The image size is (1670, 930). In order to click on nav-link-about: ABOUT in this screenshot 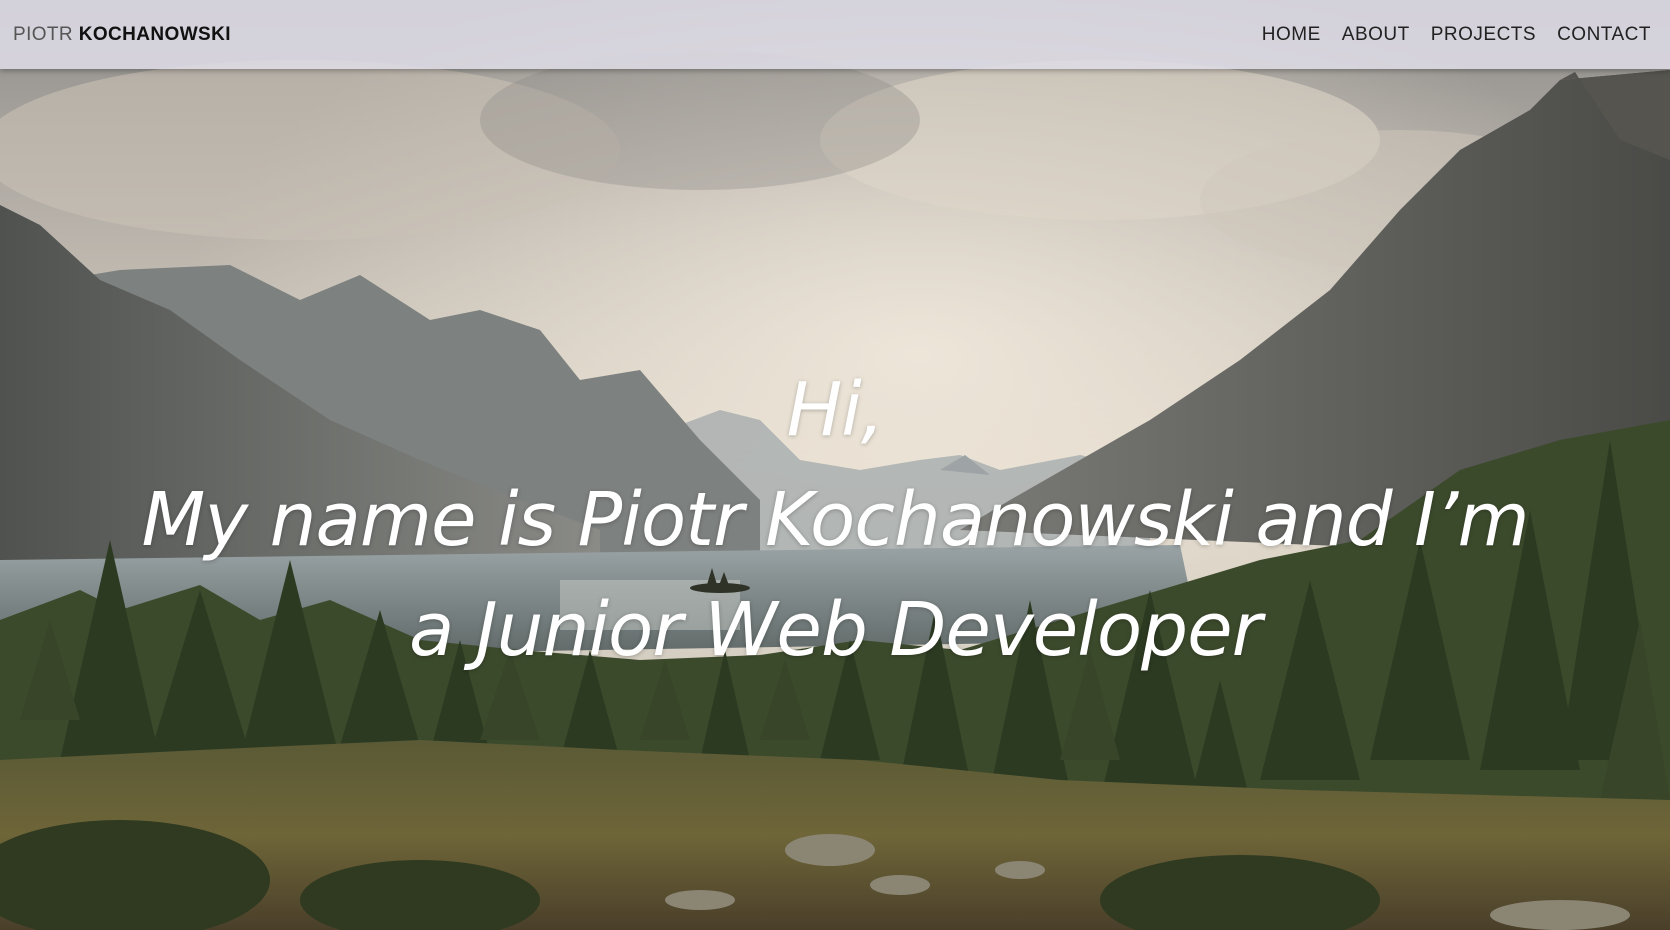, I will do `click(1376, 34)`.